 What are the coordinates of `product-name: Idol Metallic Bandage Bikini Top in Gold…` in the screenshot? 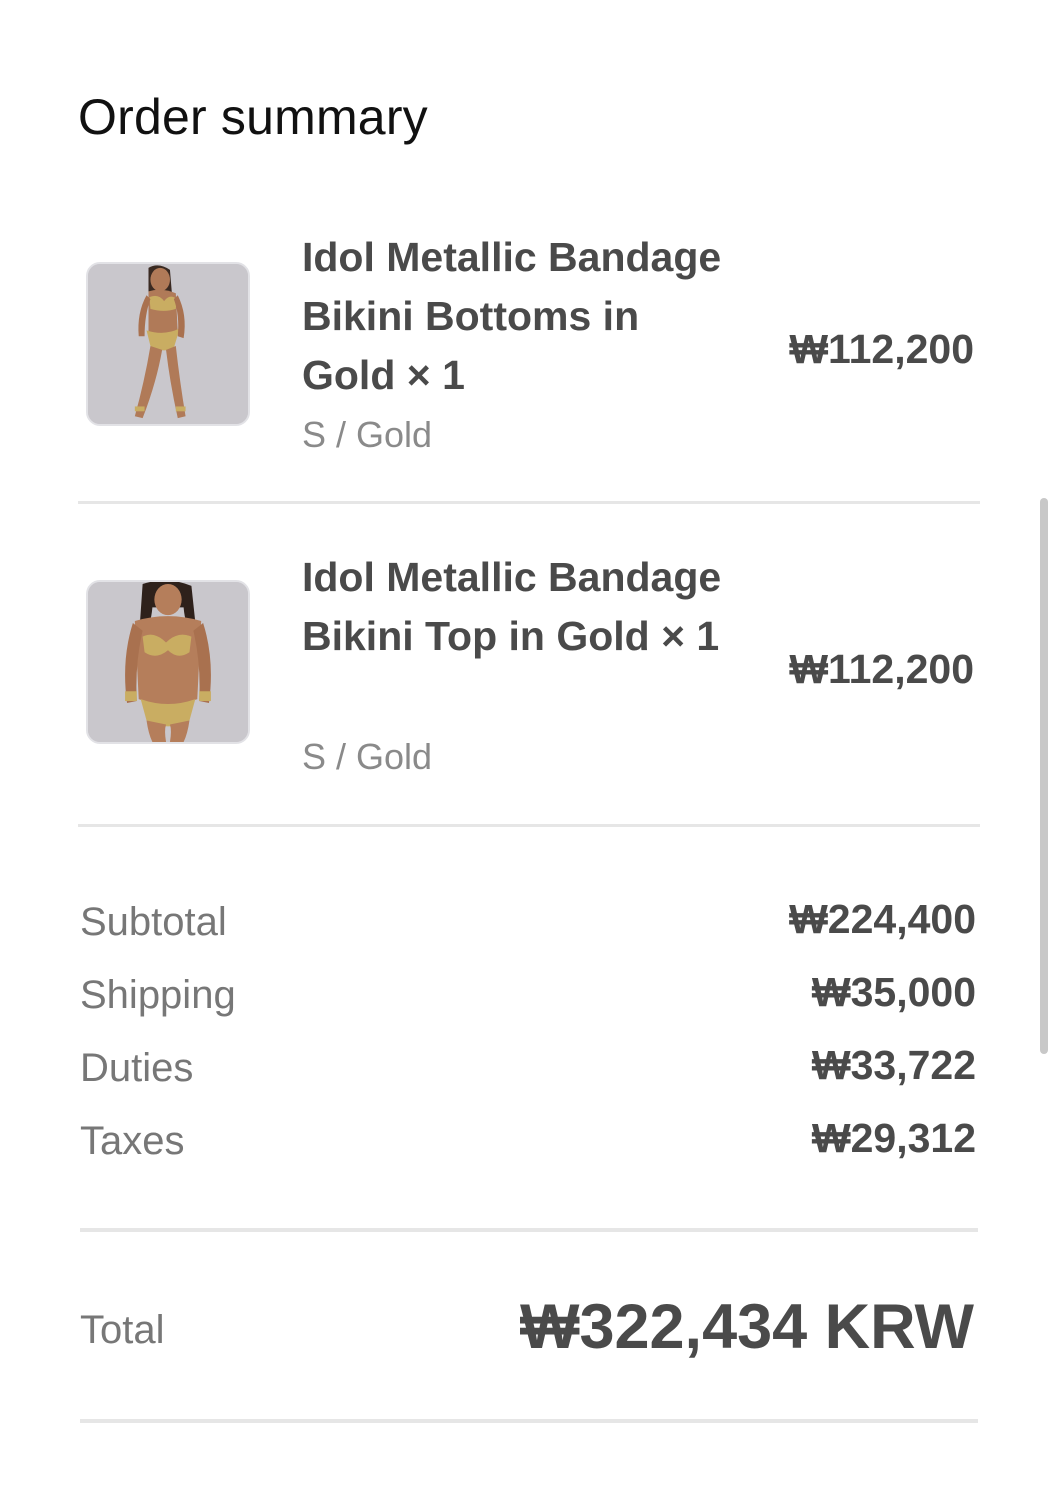 It's located at (512, 606).